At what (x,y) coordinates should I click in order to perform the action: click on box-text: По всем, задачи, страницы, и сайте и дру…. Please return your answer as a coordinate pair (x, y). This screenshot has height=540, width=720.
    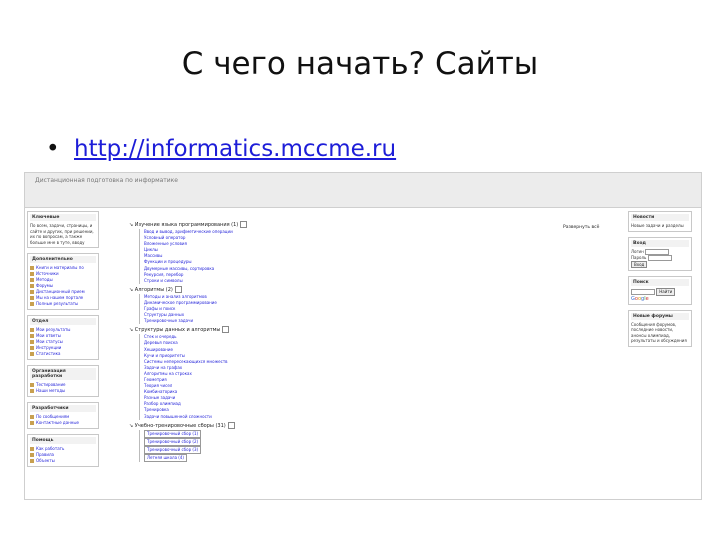
    Looking at the image, I should click on (62, 234).